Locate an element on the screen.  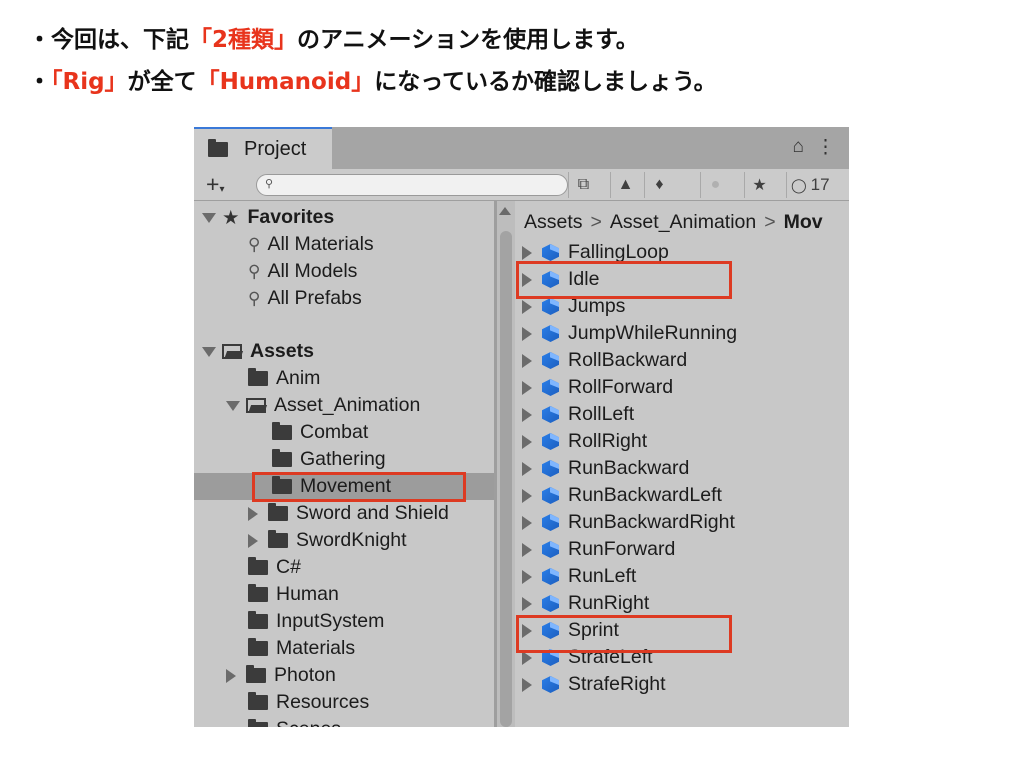
tree-favorite-item: ⚲ All Prefabs is located at coordinates (305, 298).